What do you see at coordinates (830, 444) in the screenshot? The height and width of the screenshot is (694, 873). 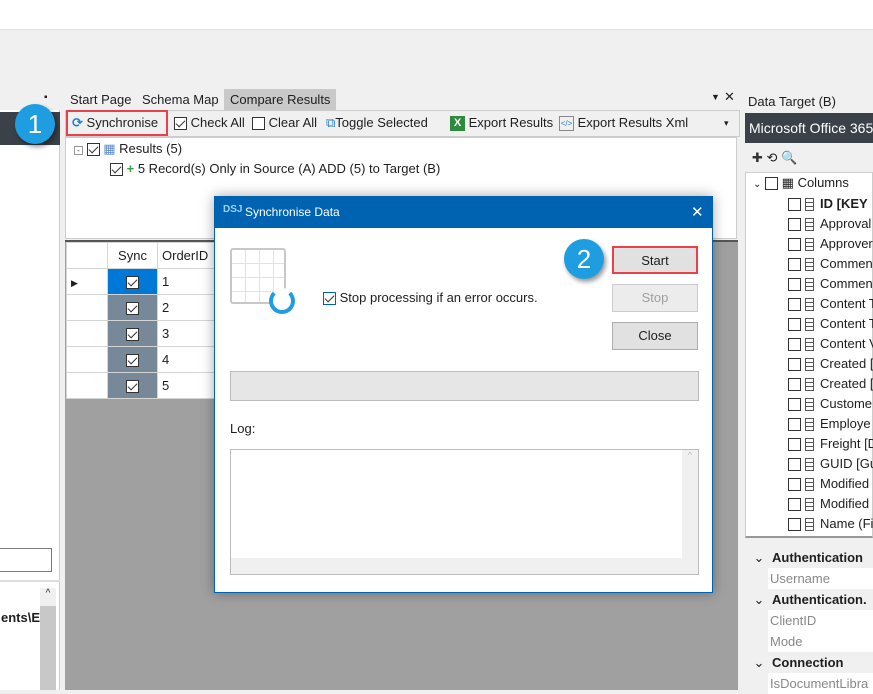 I see `column-item: Freight [D` at bounding box center [830, 444].